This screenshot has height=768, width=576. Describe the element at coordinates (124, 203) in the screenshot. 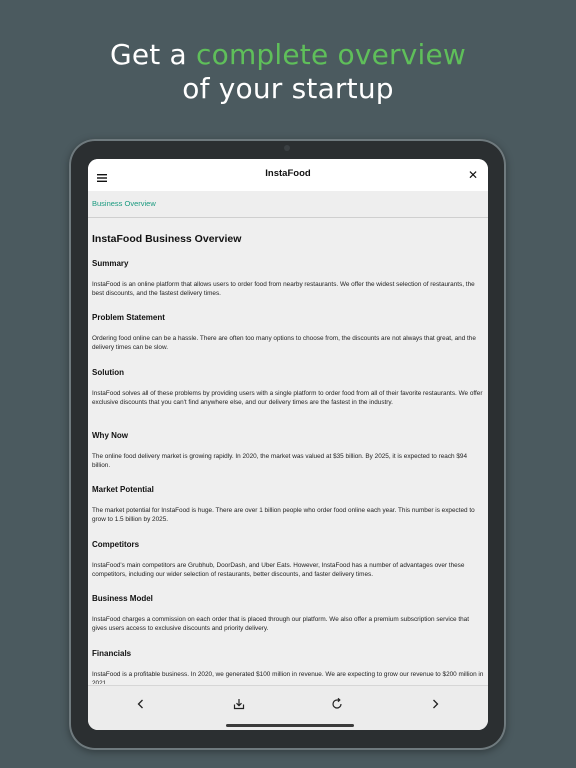

I see `tab-business-overview: Business Overview` at that location.